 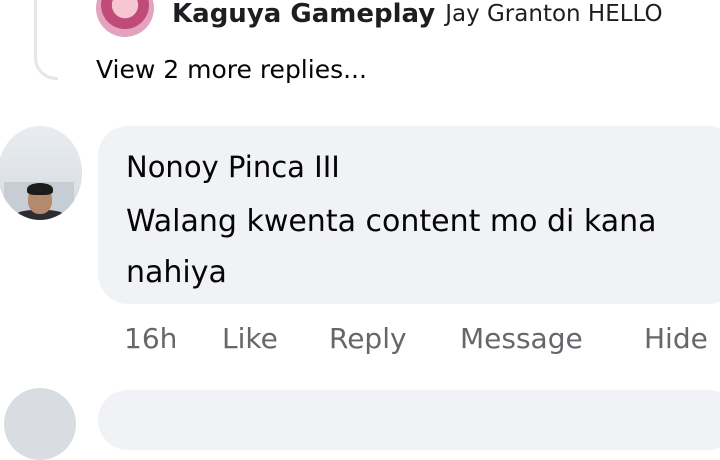 What do you see at coordinates (40, 424) in the screenshot?
I see `next-comment-avatar` at bounding box center [40, 424].